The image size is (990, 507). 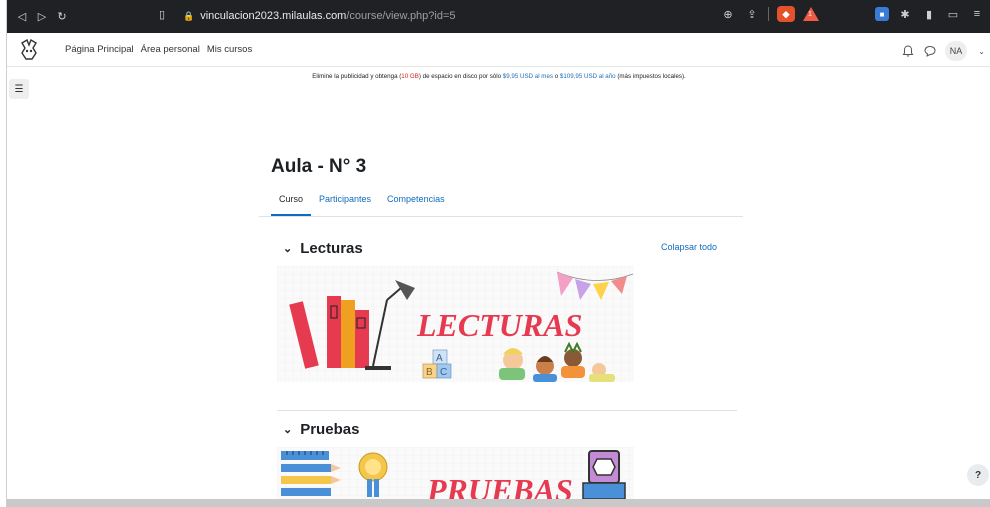 I want to click on user-actions: NA ⌄, so click(x=943, y=51).